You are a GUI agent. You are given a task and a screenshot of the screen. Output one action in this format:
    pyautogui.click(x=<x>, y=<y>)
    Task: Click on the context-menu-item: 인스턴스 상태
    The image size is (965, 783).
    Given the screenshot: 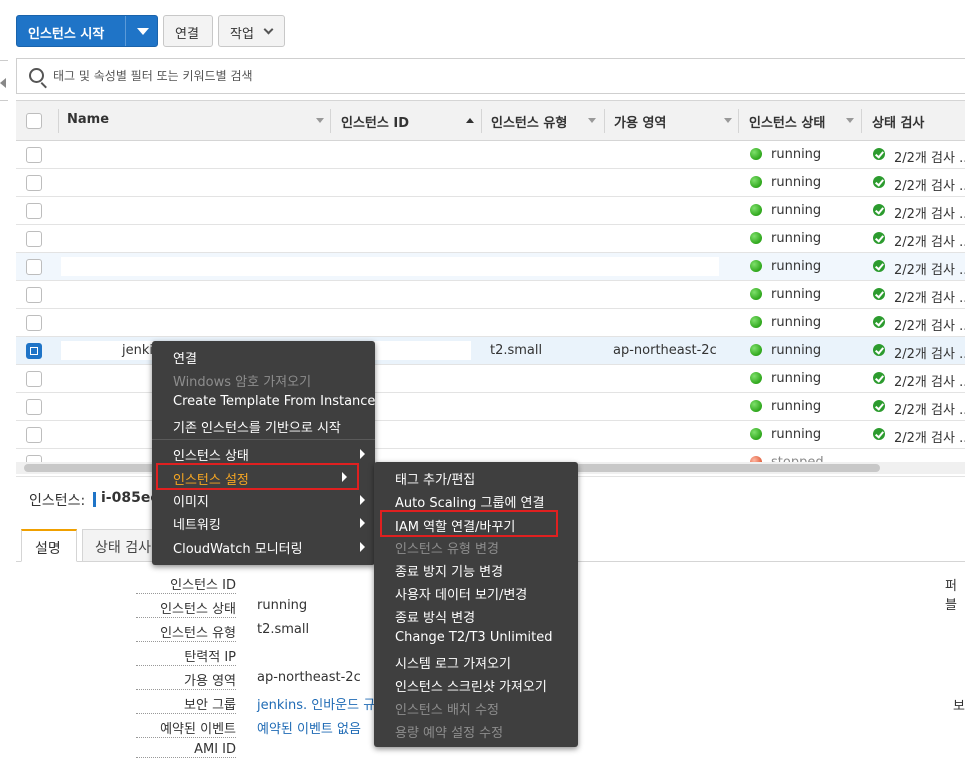 What is the action you would take?
    pyautogui.click(x=263, y=453)
    